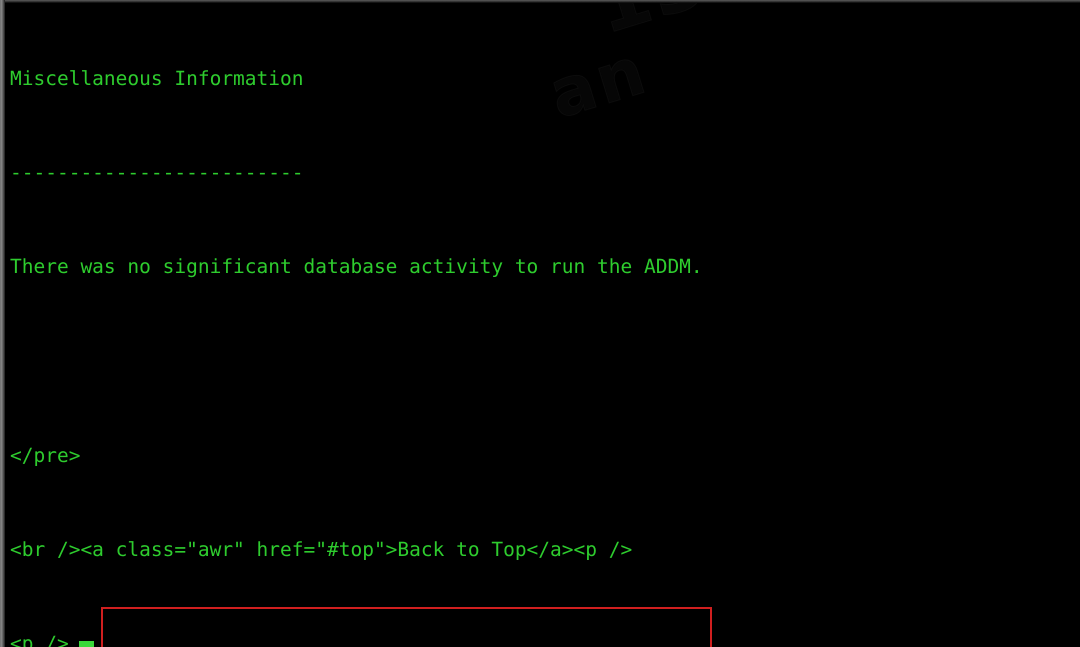  I want to click on window-left-edge, so click(2, 323).